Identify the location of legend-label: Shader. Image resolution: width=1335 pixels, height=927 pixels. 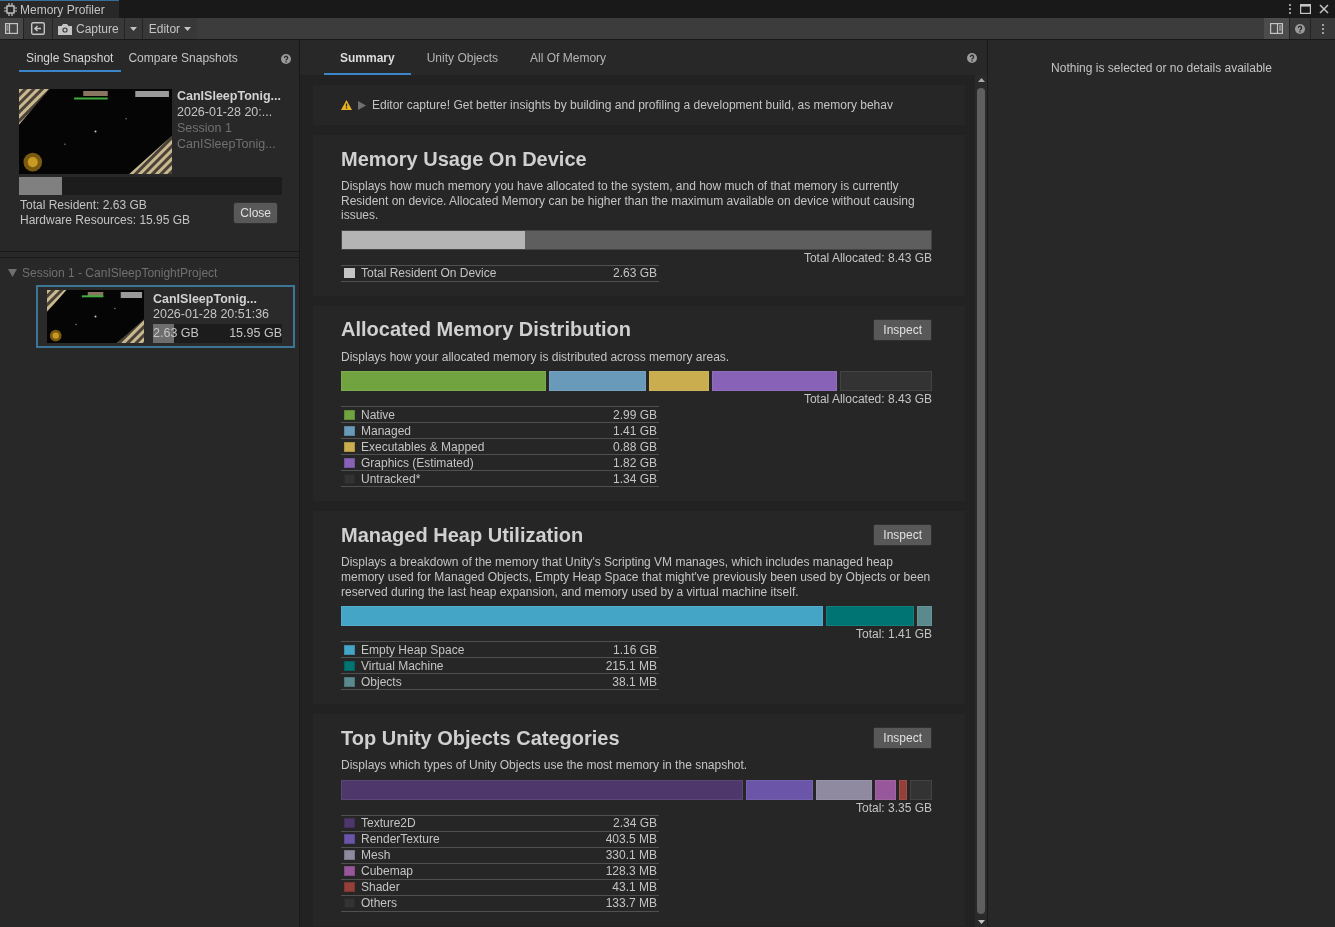
(381, 887).